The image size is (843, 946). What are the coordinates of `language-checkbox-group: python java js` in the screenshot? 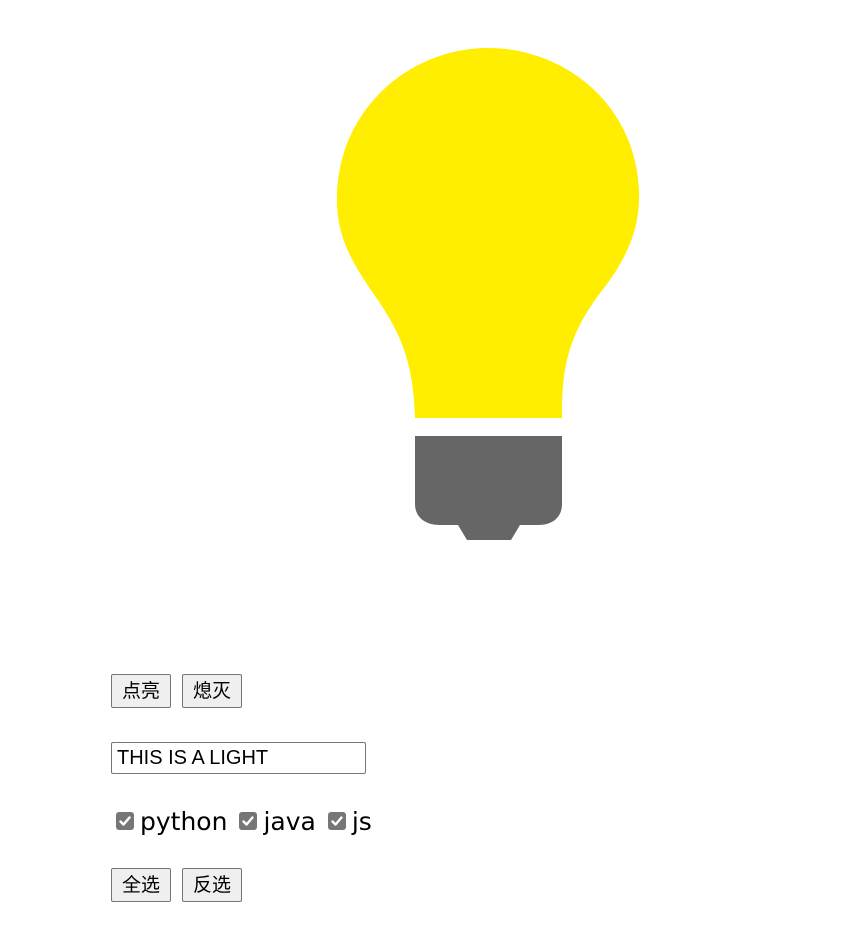 It's located at (250, 822).